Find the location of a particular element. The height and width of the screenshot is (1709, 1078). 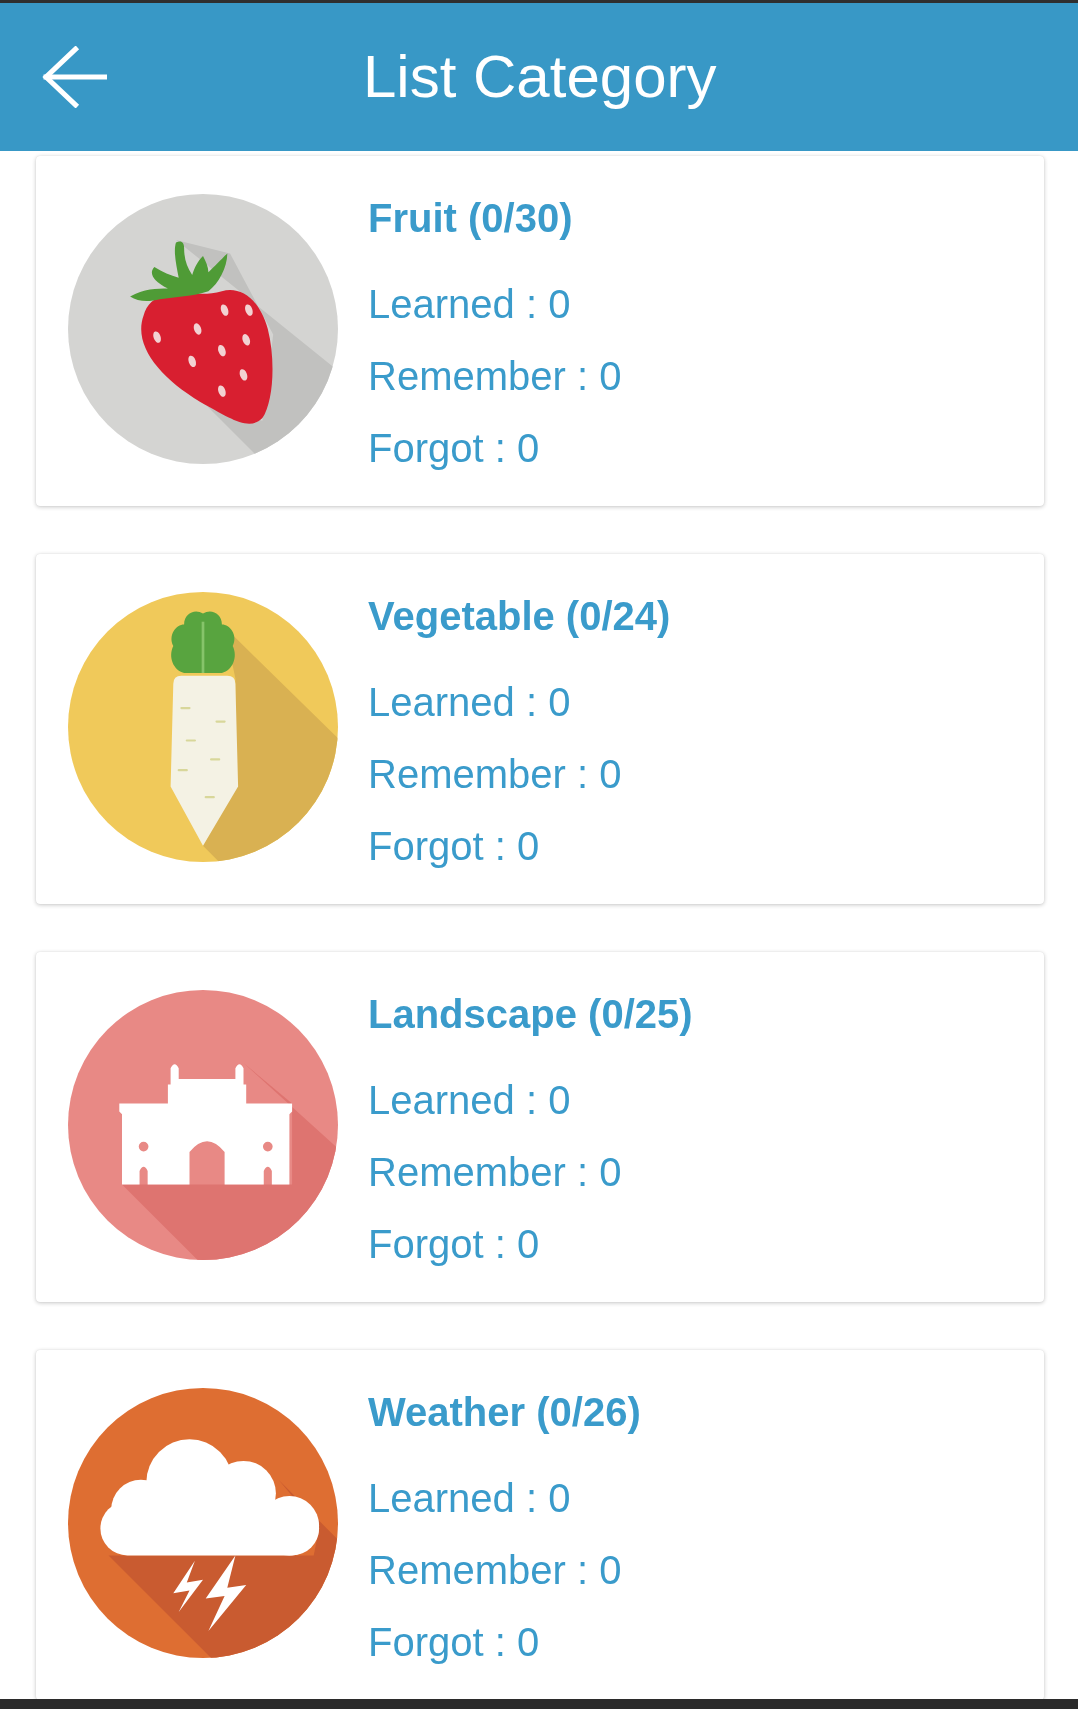

storm-cloud-icon is located at coordinates (203, 1523).